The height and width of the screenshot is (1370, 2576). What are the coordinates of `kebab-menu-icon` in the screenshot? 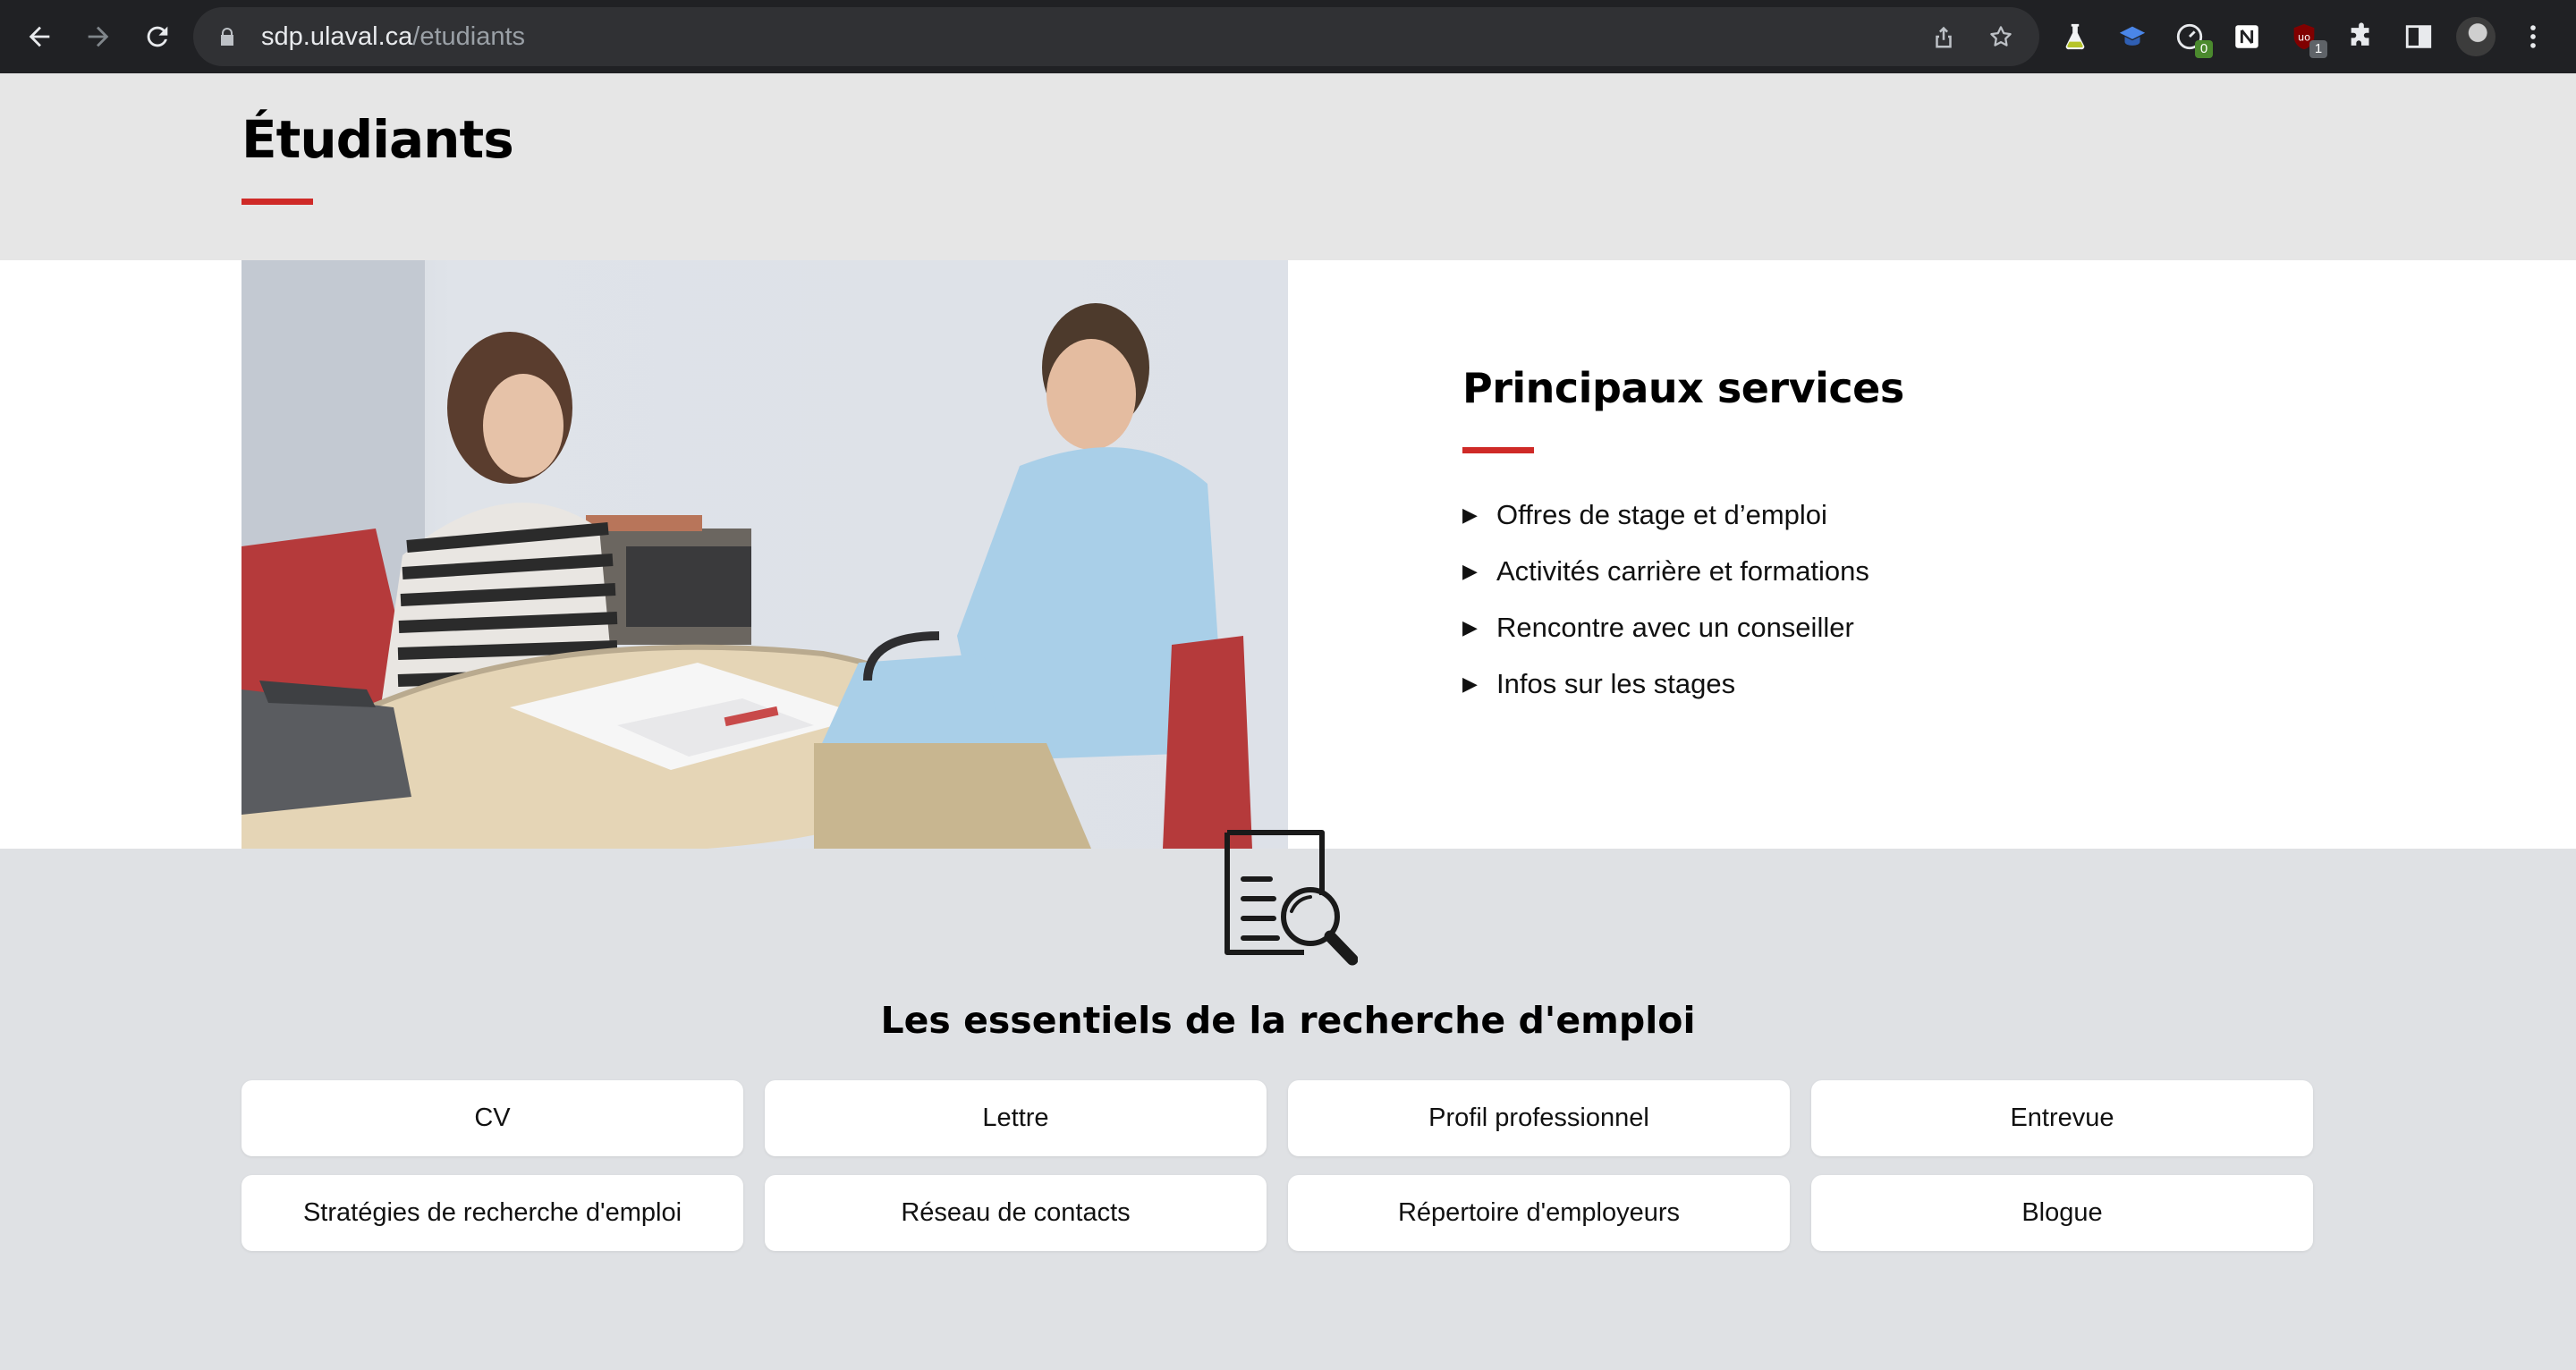 It's located at (2533, 36).